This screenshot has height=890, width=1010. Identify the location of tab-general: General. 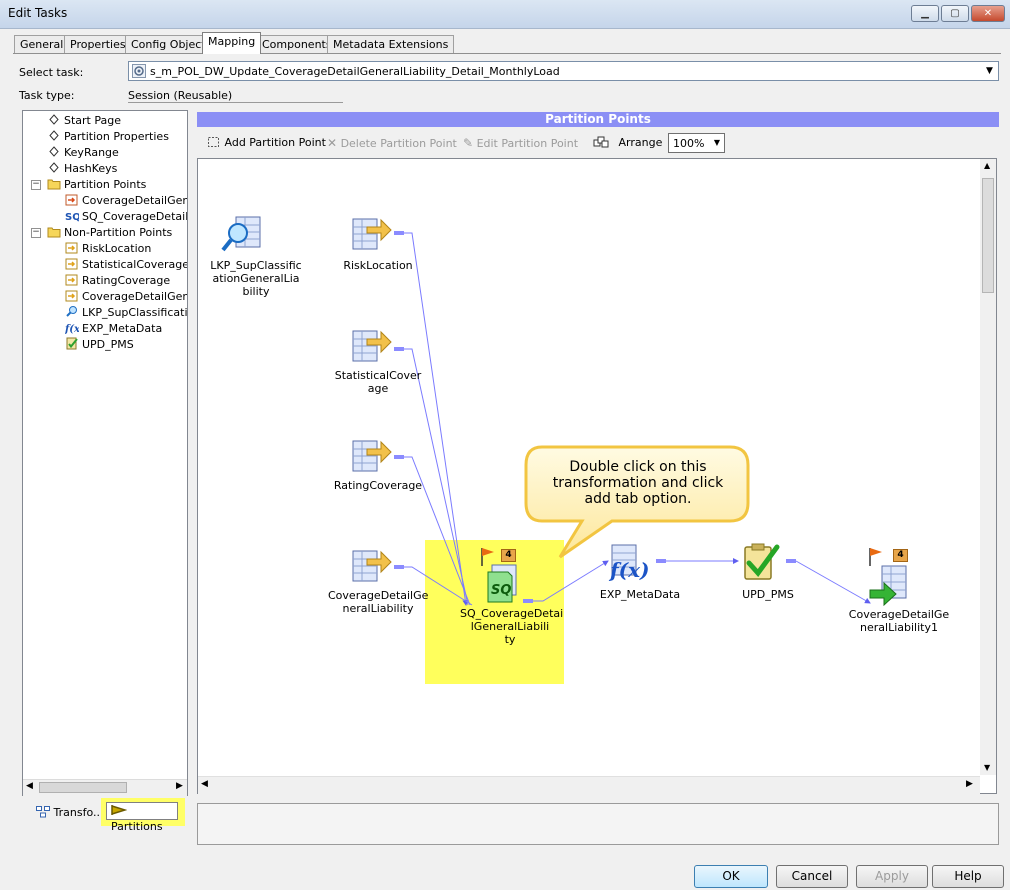
(42, 44).